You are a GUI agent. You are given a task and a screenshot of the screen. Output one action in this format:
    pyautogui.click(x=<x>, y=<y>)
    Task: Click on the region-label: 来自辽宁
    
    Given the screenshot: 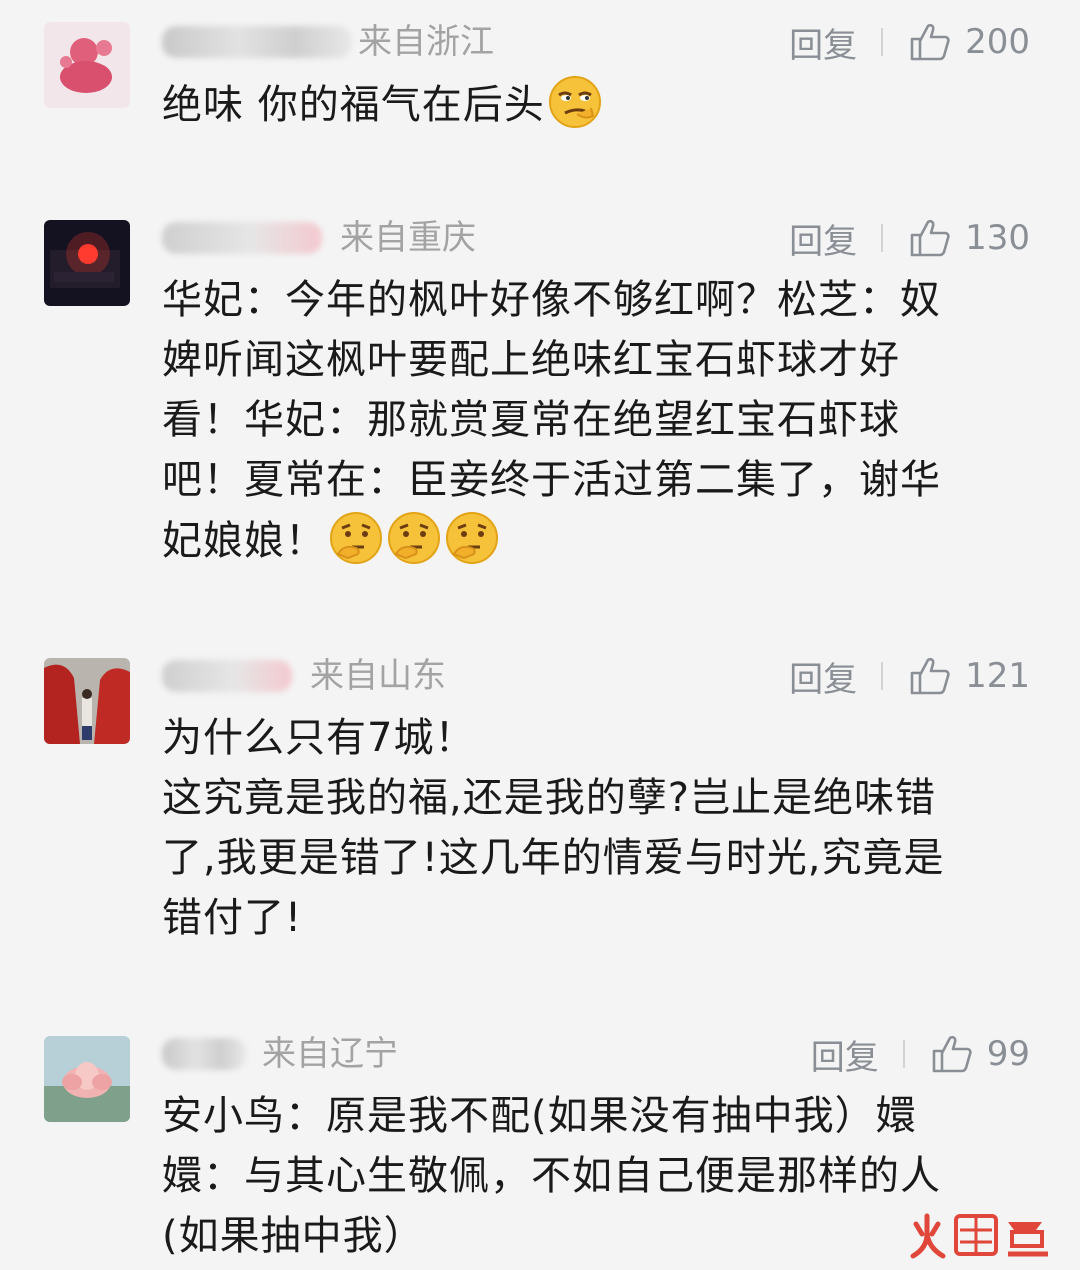 What is the action you would take?
    pyautogui.click(x=330, y=1054)
    